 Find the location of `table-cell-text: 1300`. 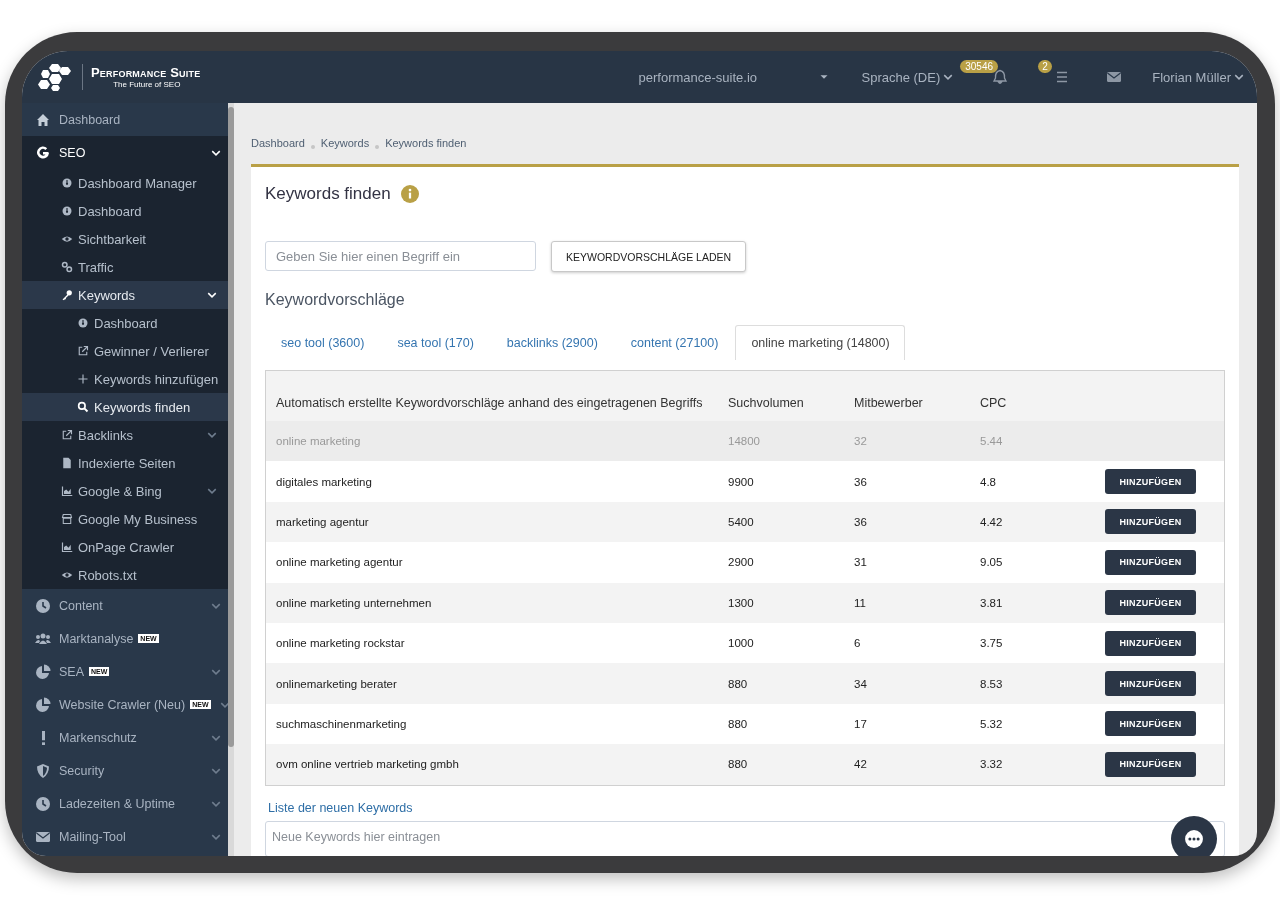

table-cell-text: 1300 is located at coordinates (741, 602).